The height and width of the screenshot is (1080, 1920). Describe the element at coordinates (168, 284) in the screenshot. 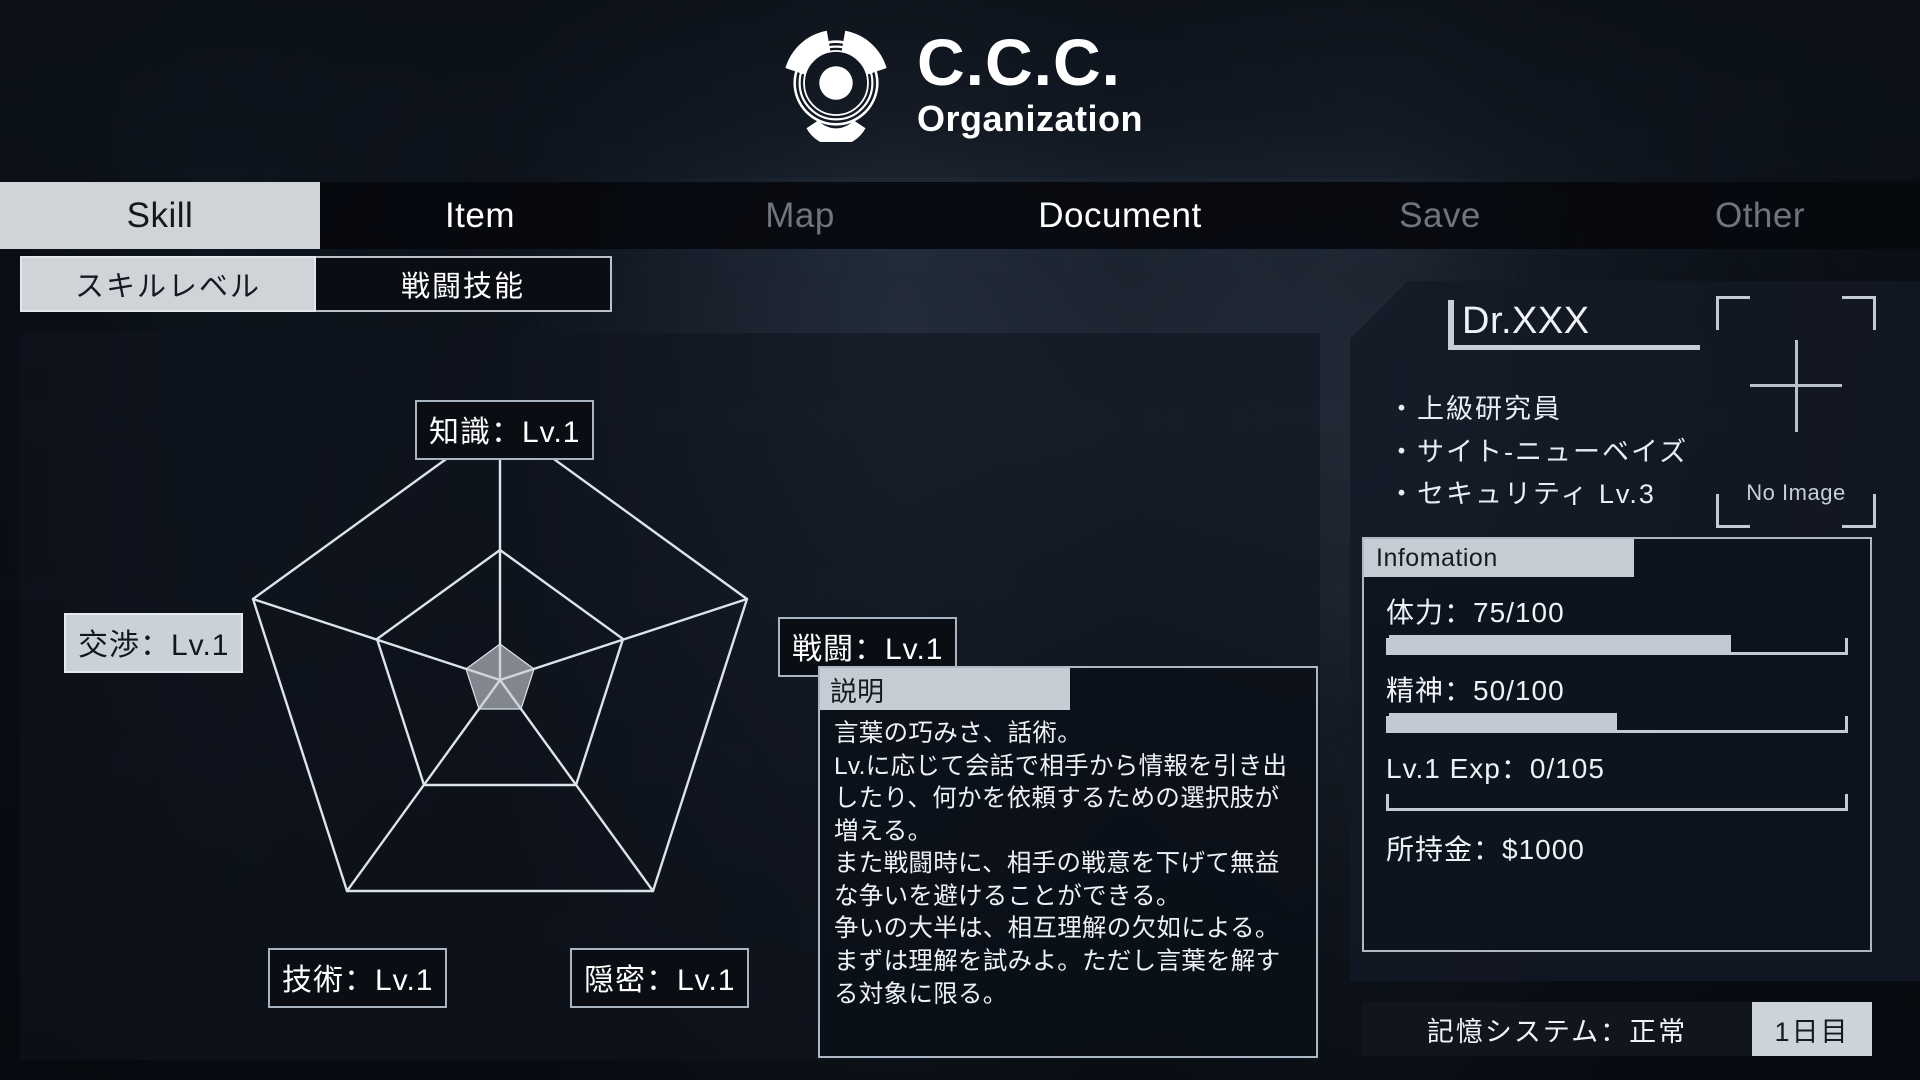

I see `subtab-skill-level: スキルレベル` at that location.